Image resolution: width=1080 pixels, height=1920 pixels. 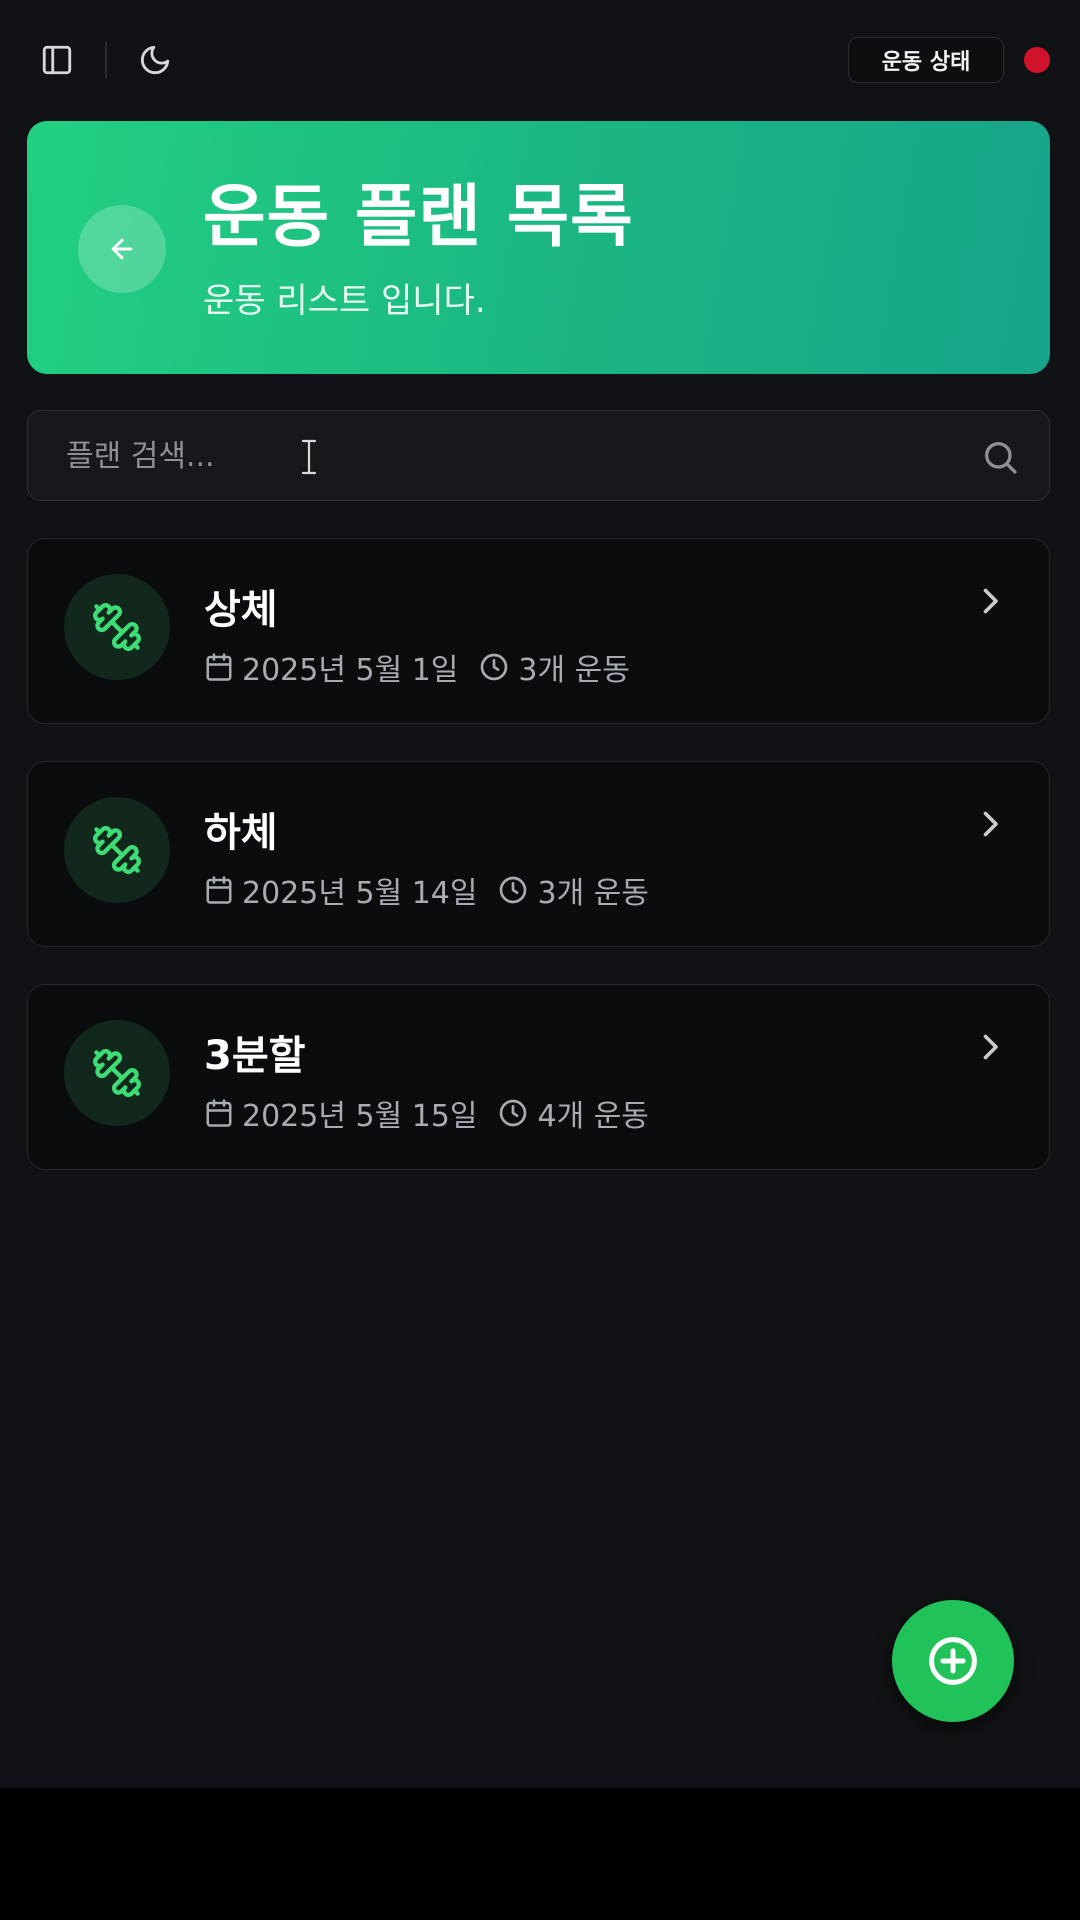 I want to click on plan-meta: 2025년 5월 15일 4개 운동, so click(x=426, y=1113).